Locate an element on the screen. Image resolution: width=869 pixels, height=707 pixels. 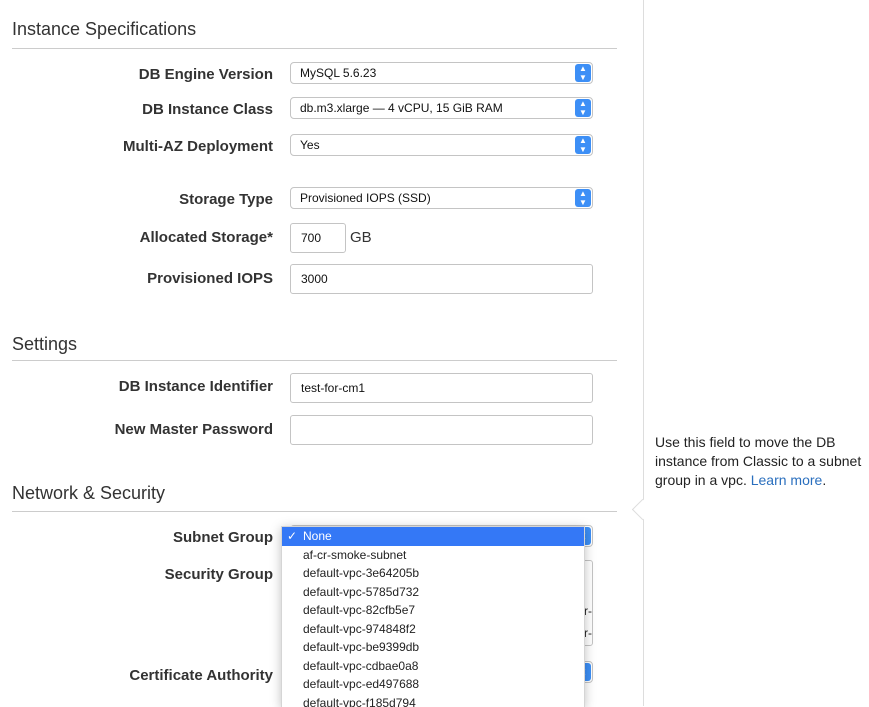
help-trailing: . is located at coordinates (824, 480).